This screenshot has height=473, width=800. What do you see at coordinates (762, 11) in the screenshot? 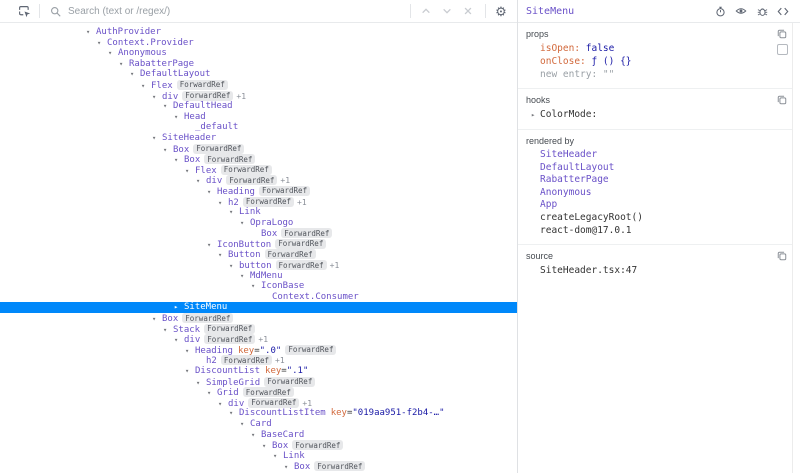
I see `bug-icon` at bounding box center [762, 11].